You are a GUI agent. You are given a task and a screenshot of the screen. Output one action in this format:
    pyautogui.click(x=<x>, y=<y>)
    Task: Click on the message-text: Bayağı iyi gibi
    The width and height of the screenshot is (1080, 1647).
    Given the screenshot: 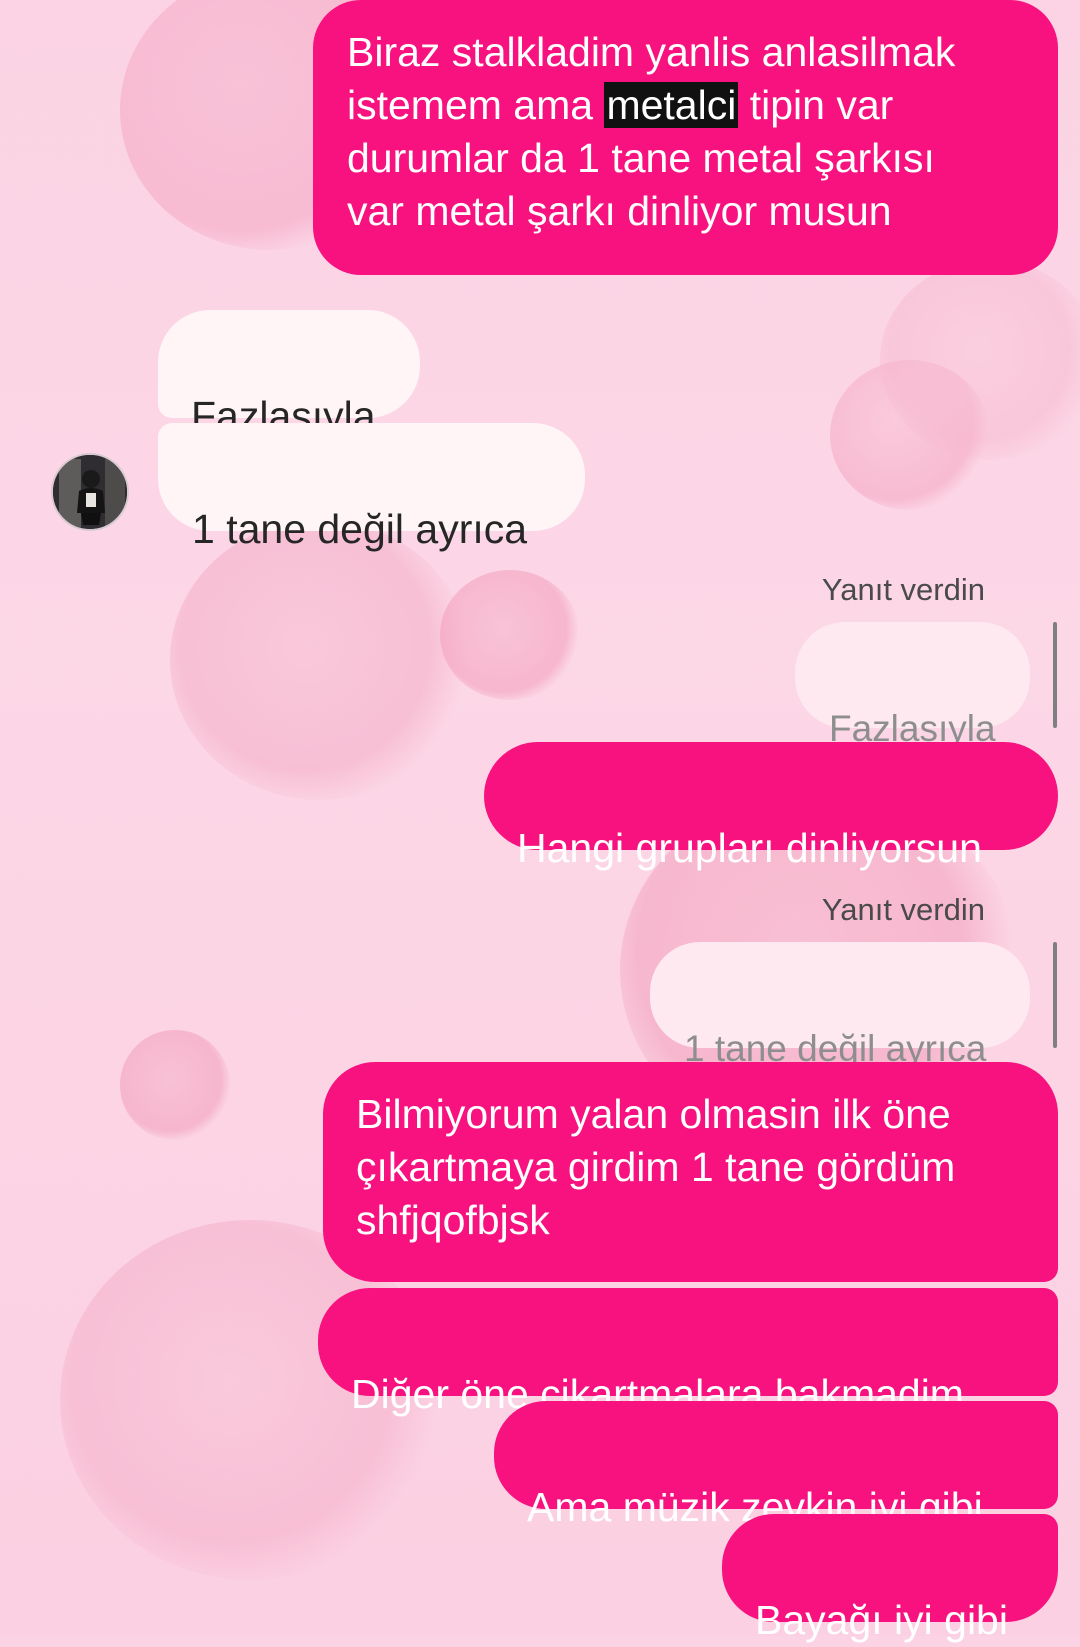 What is the action you would take?
    pyautogui.click(x=881, y=1620)
    